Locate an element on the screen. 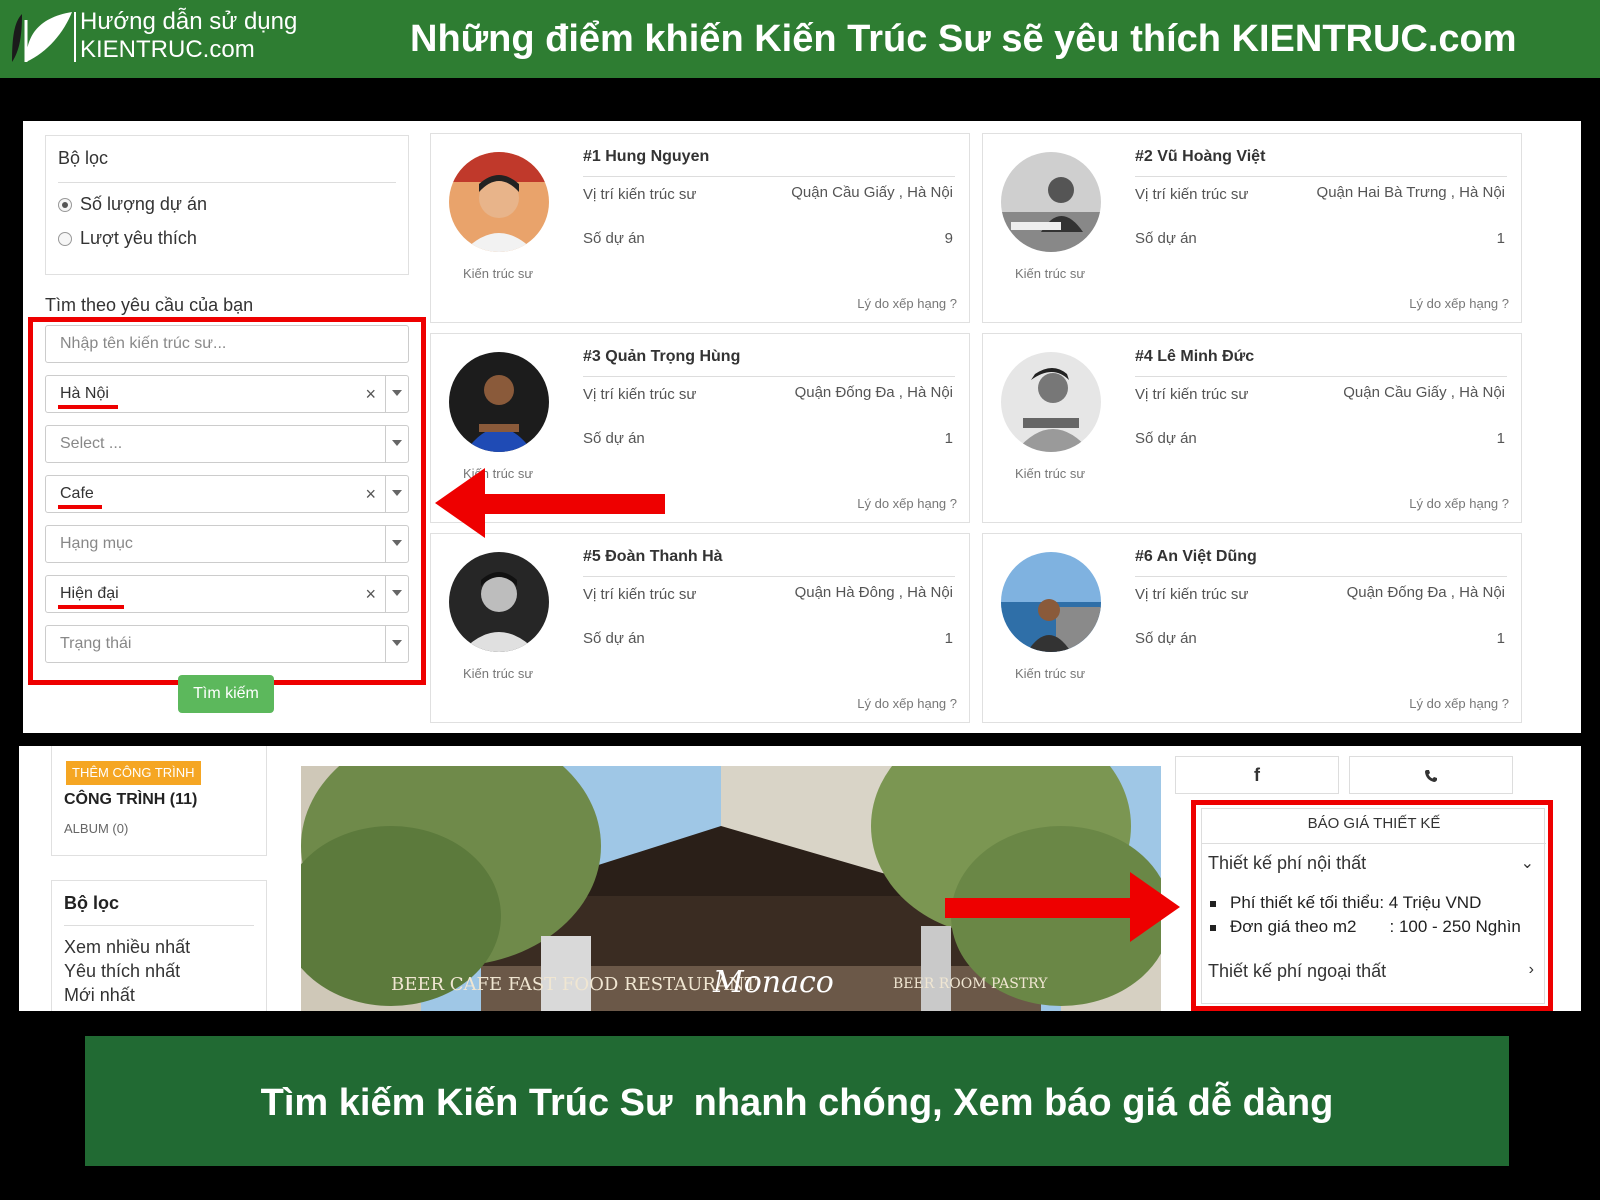 The image size is (1600, 1200). photo-sign-text: BEER CAFE FAST FOOD RESTAURANT is located at coordinates (574, 984).